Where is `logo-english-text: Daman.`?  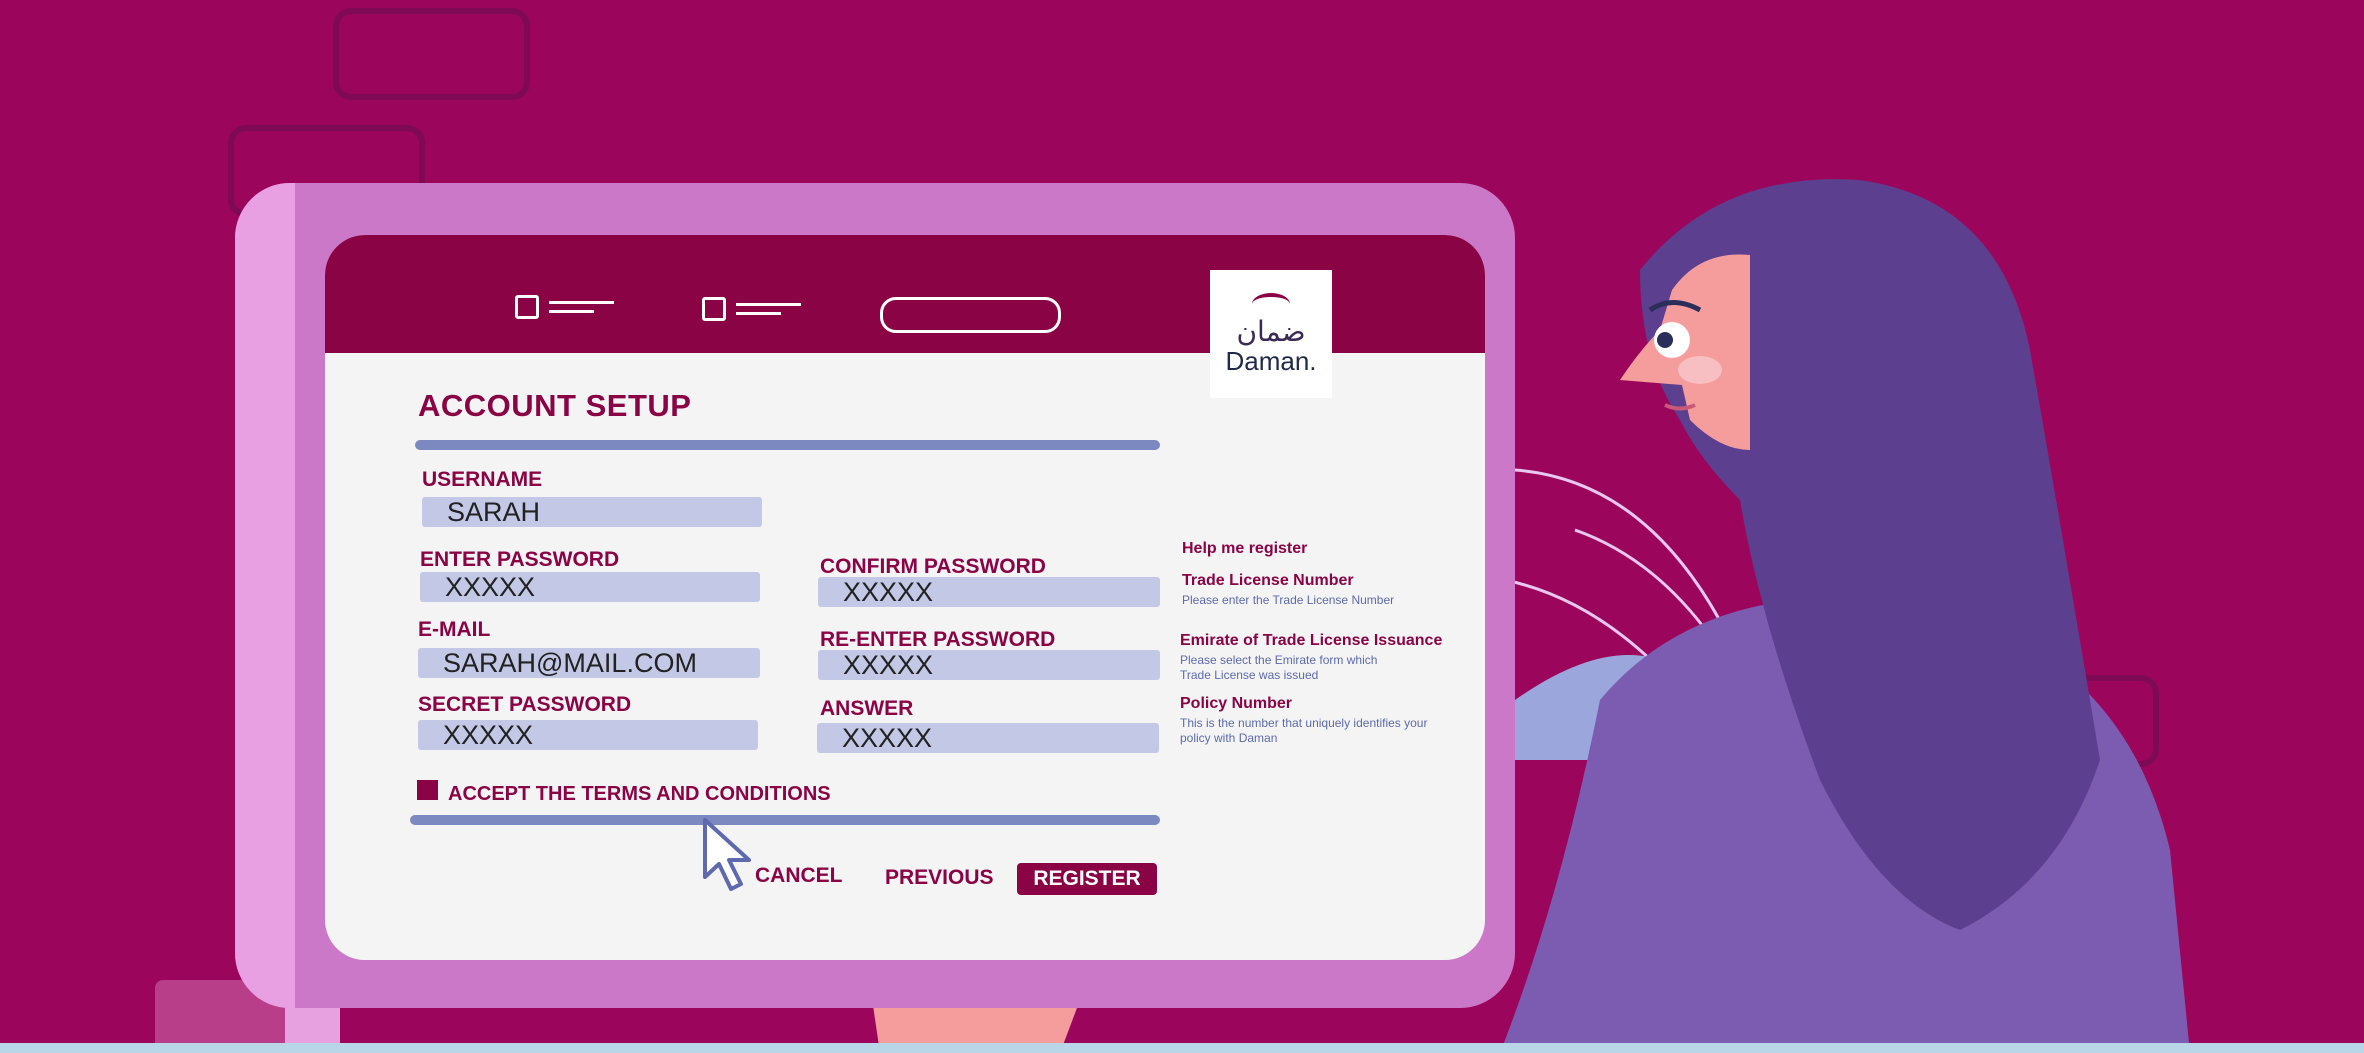
logo-english-text: Daman. is located at coordinates (1271, 361).